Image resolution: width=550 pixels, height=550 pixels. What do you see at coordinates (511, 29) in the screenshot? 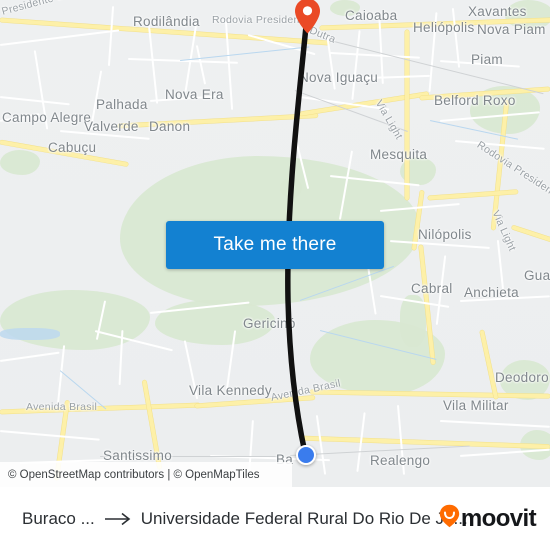
I see `map-label: Nova Piam` at bounding box center [511, 29].